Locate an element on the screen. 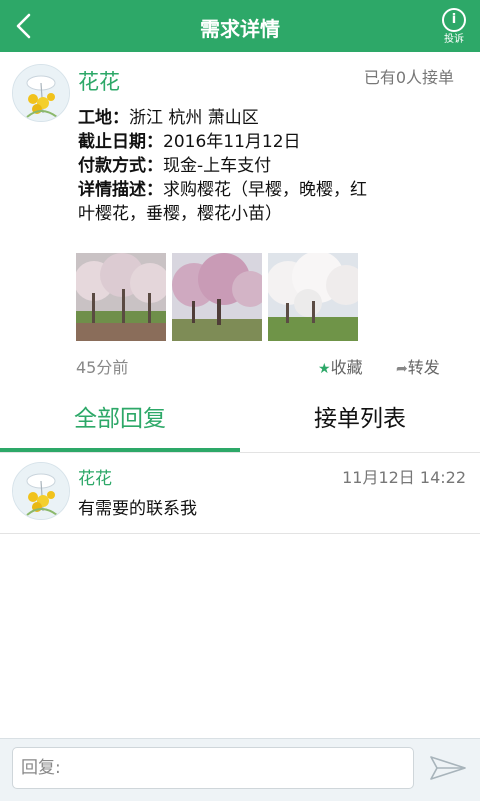 This screenshot has height=801, width=480. info-value: 现金-上车支付 is located at coordinates (217, 166).